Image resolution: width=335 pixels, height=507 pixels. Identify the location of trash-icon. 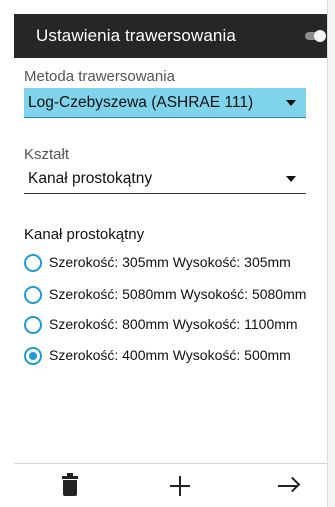
(70, 486).